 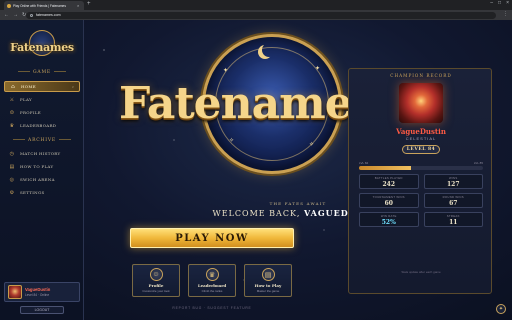 What do you see at coordinates (268, 291) in the screenshot?
I see `quick-card-subtitle: Master the game` at bounding box center [268, 291].